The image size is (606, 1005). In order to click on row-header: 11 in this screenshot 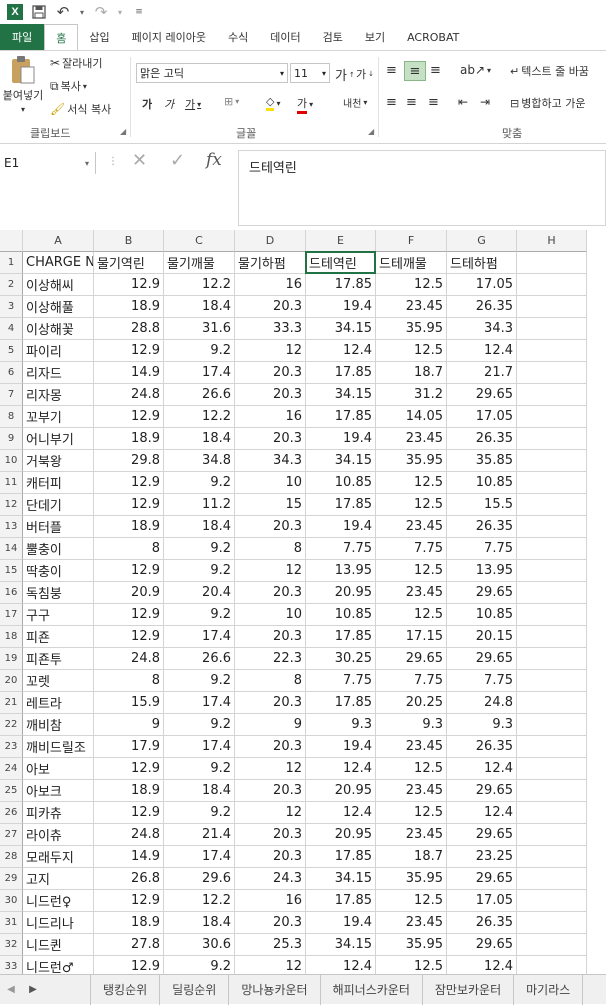, I will do `click(11, 483)`.